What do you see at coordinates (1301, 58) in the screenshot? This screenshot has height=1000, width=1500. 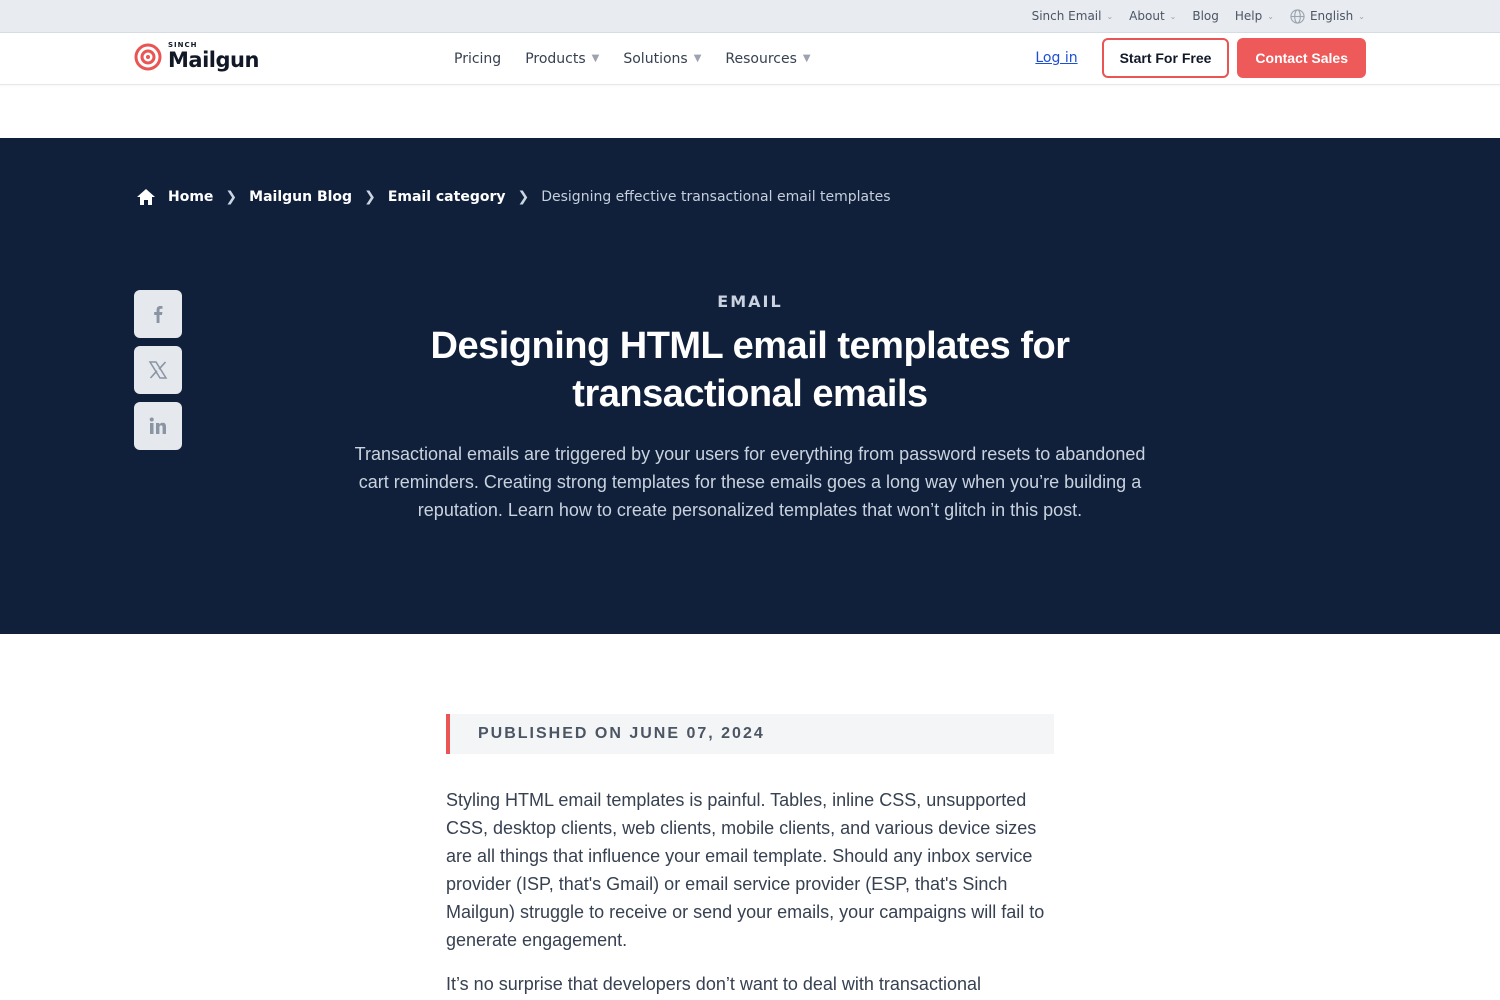 I see `contact-sales-button: Contact Sales` at bounding box center [1301, 58].